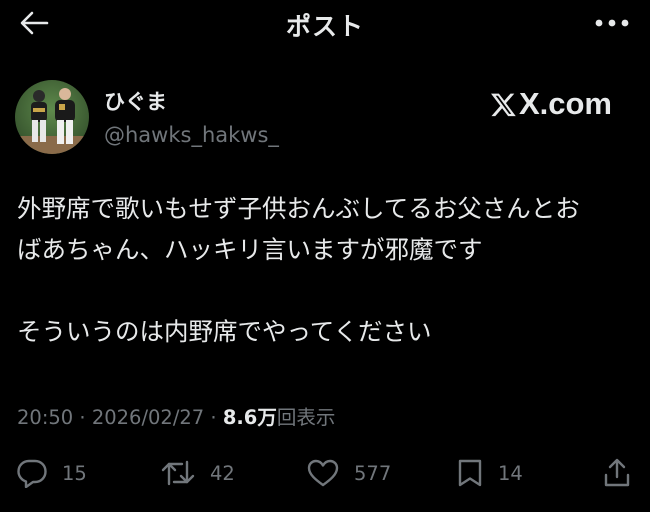 The image size is (650, 512). I want to click on reply-count: 15, so click(74, 473).